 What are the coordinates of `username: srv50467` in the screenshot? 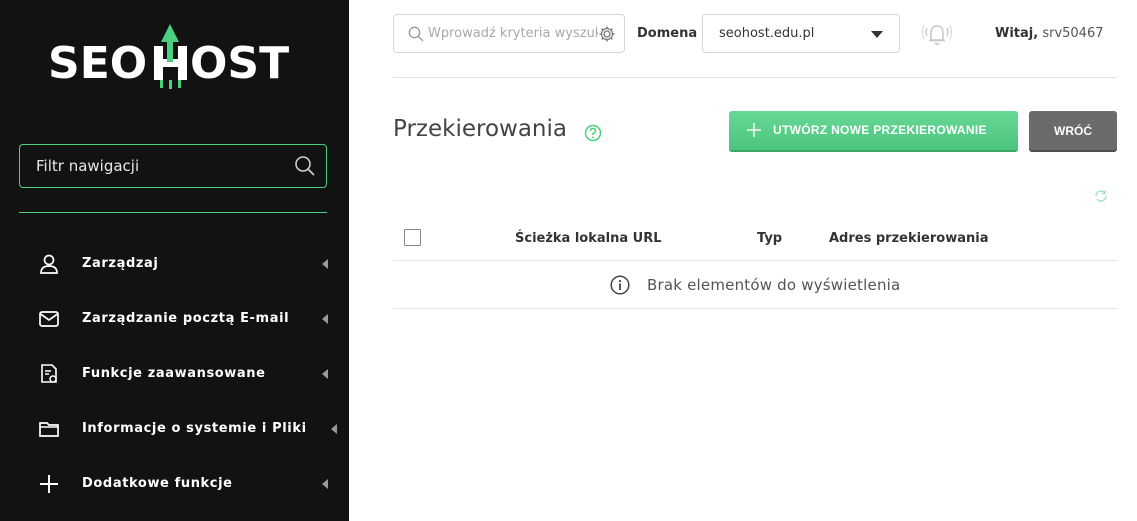 It's located at (1073, 33).